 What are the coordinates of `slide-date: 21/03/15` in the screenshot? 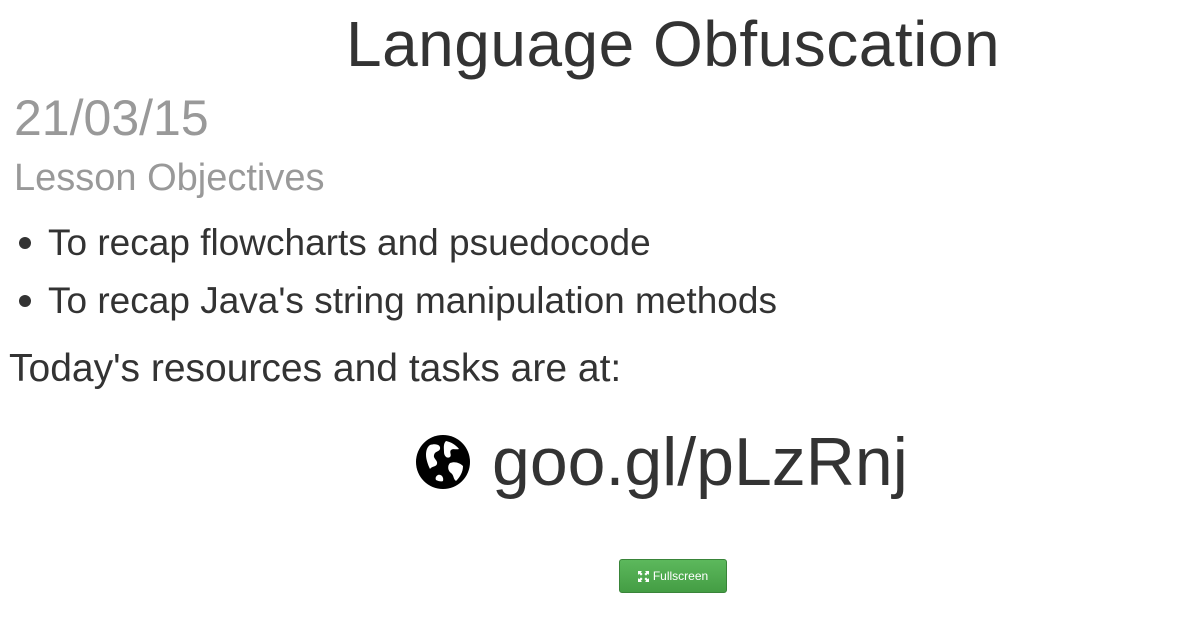 It's located at (111, 118).